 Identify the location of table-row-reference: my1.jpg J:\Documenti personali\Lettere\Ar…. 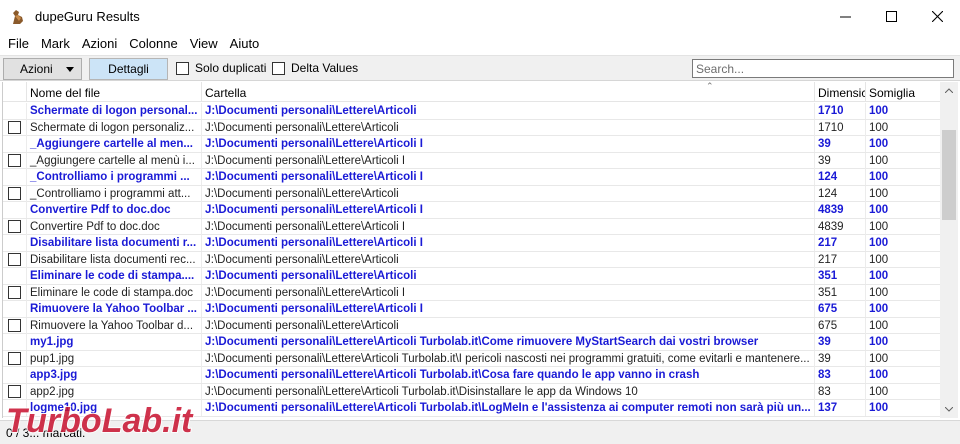
(471, 342).